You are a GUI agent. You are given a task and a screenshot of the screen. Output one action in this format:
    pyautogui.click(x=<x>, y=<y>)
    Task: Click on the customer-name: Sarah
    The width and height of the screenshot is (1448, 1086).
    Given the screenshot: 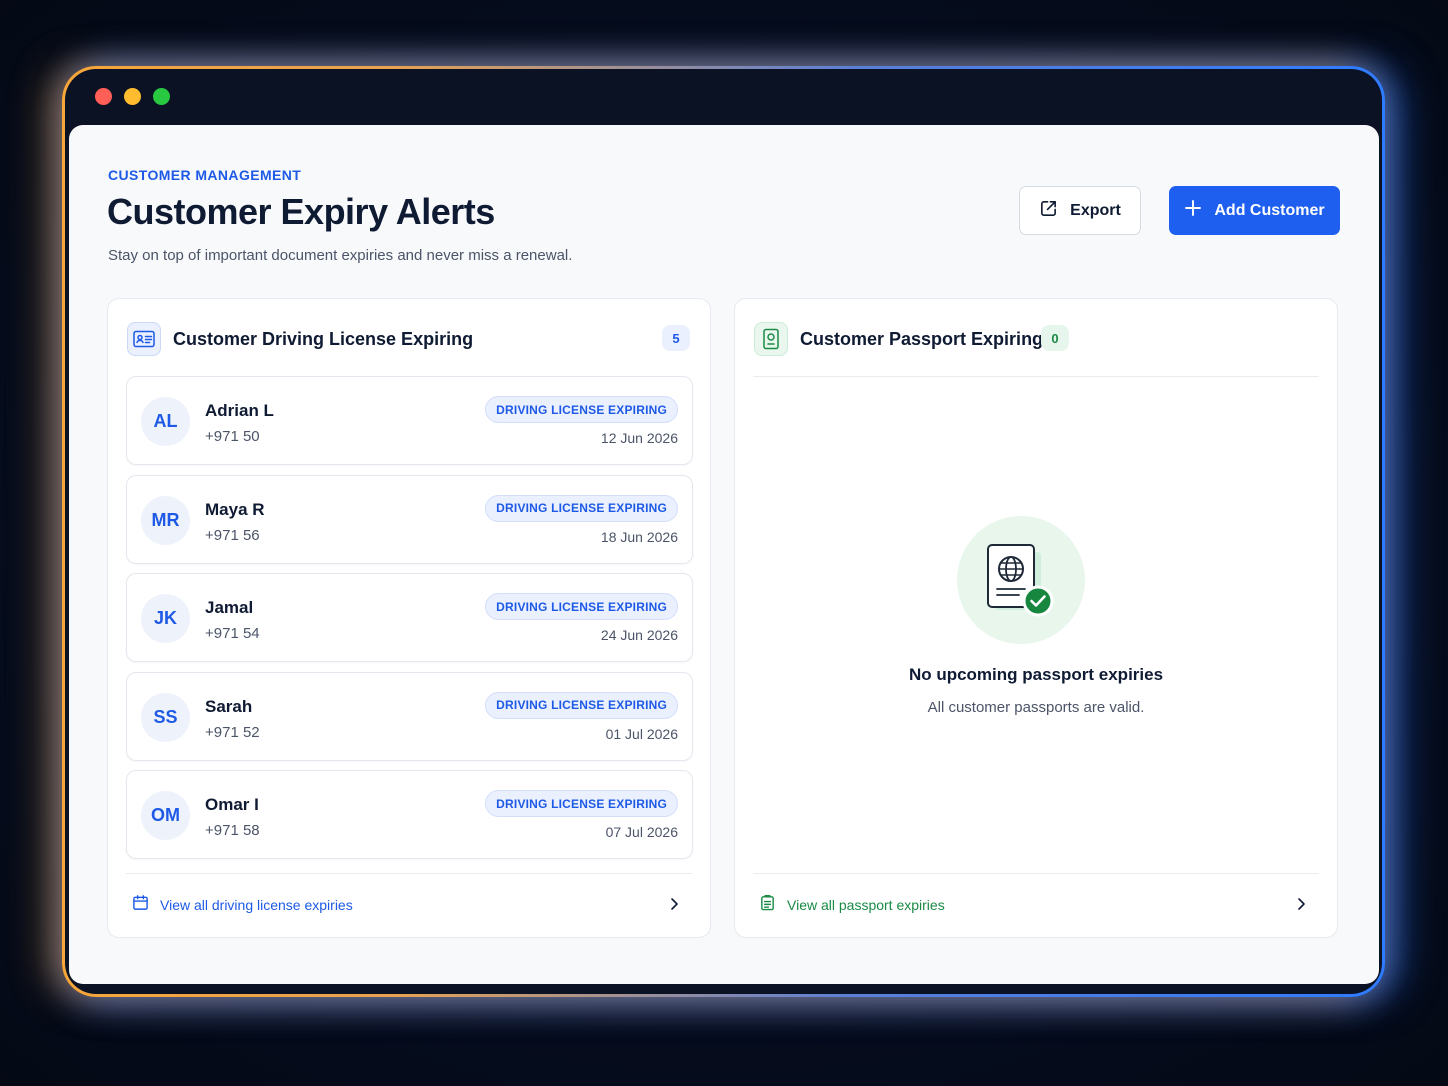 What is the action you would take?
    pyautogui.click(x=229, y=706)
    